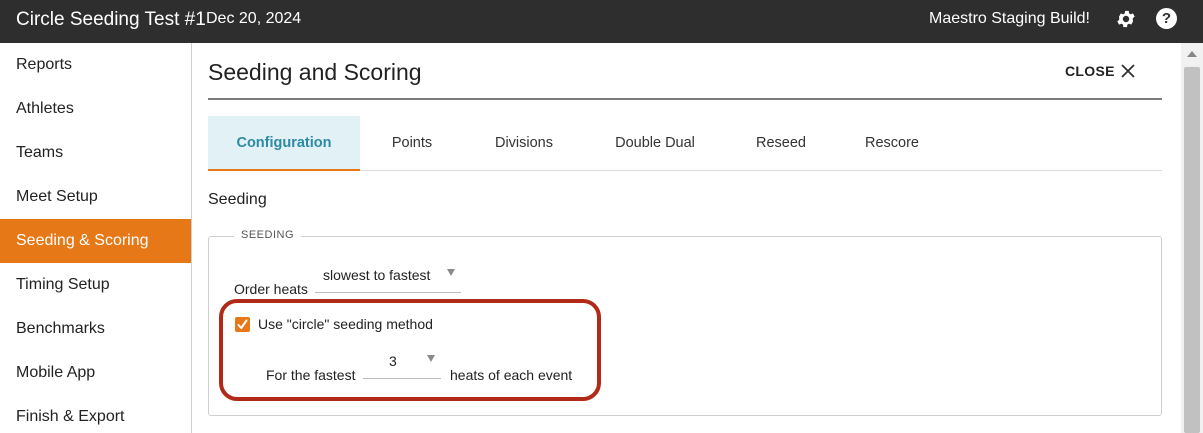 The height and width of the screenshot is (433, 1203). Describe the element at coordinates (95, 109) in the screenshot. I see `sidebar-item-athletes: Athletes` at that location.